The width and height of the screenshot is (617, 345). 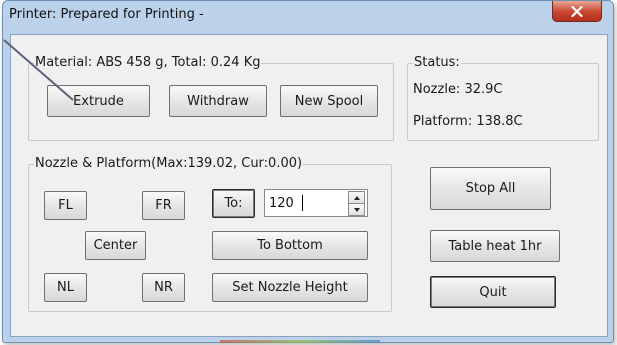 I want to click on fl-button: FL, so click(x=65, y=205).